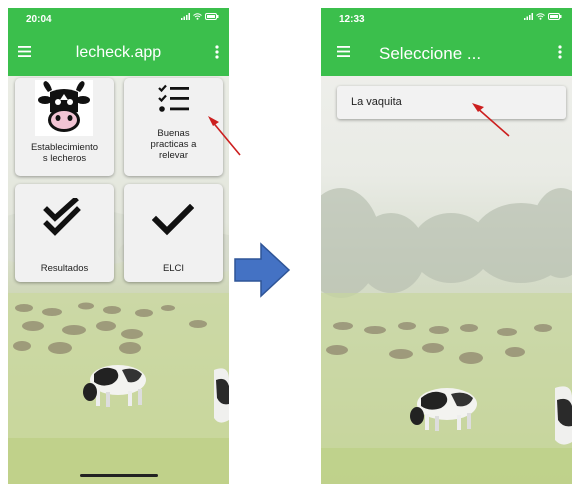 Image resolution: width=574 pixels, height=488 pixels. Describe the element at coordinates (376, 102) in the screenshot. I see `list-item-label: La vaquita` at that location.